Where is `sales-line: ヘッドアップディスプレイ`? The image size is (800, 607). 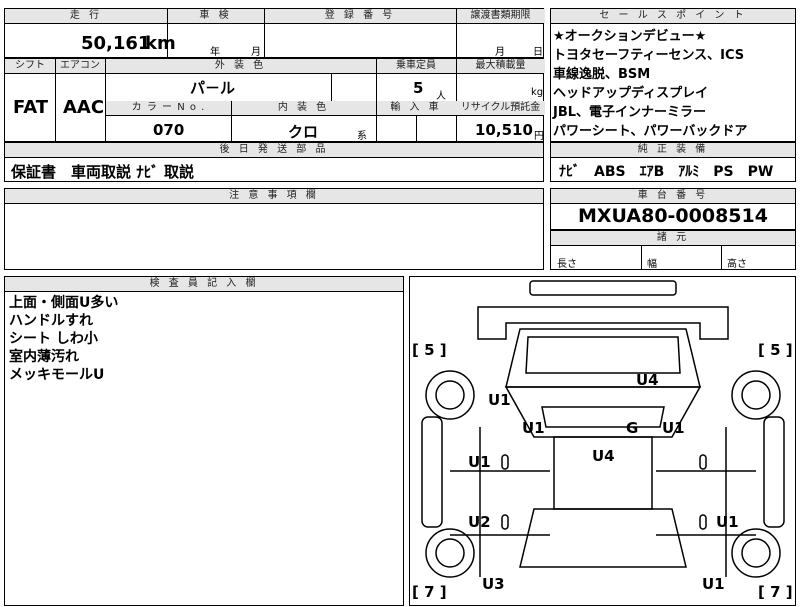 sales-line: ヘッドアップディスプレイ is located at coordinates (631, 93).